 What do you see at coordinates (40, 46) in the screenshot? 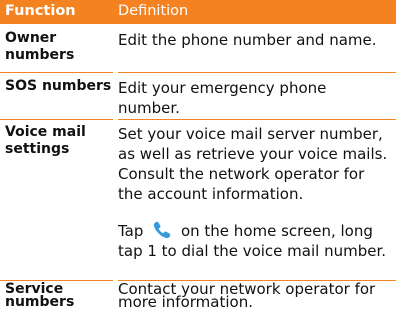
I see `function-owner-numbers: Owner numbers` at bounding box center [40, 46].